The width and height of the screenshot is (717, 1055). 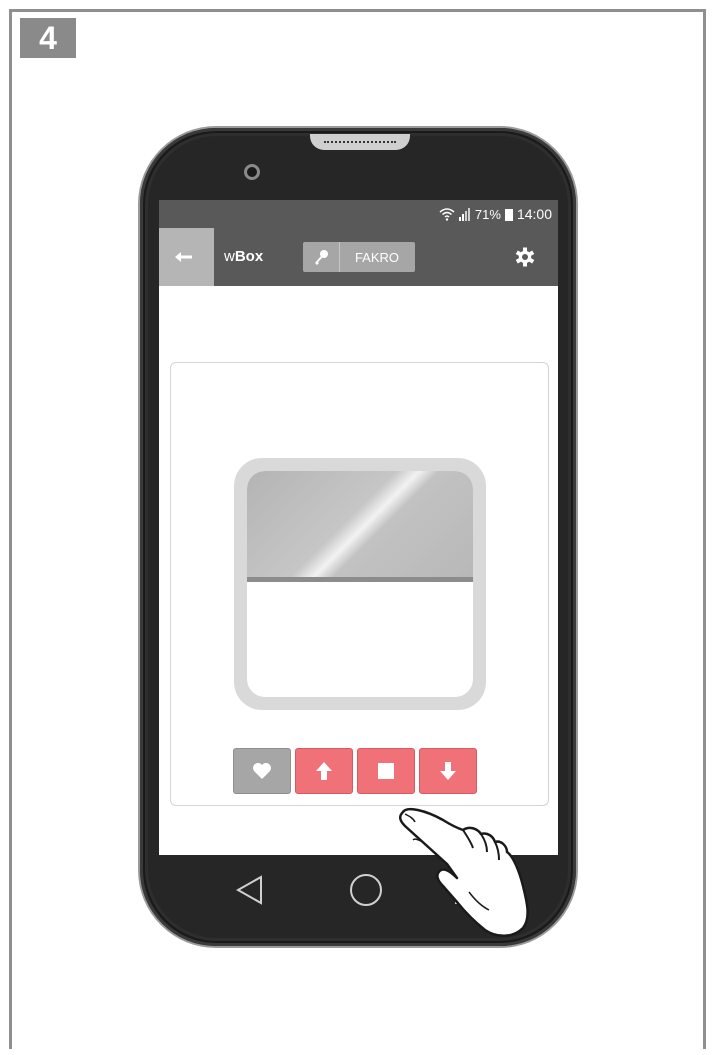 What do you see at coordinates (487, 214) in the screenshot?
I see `battery-percentage: 71%` at bounding box center [487, 214].